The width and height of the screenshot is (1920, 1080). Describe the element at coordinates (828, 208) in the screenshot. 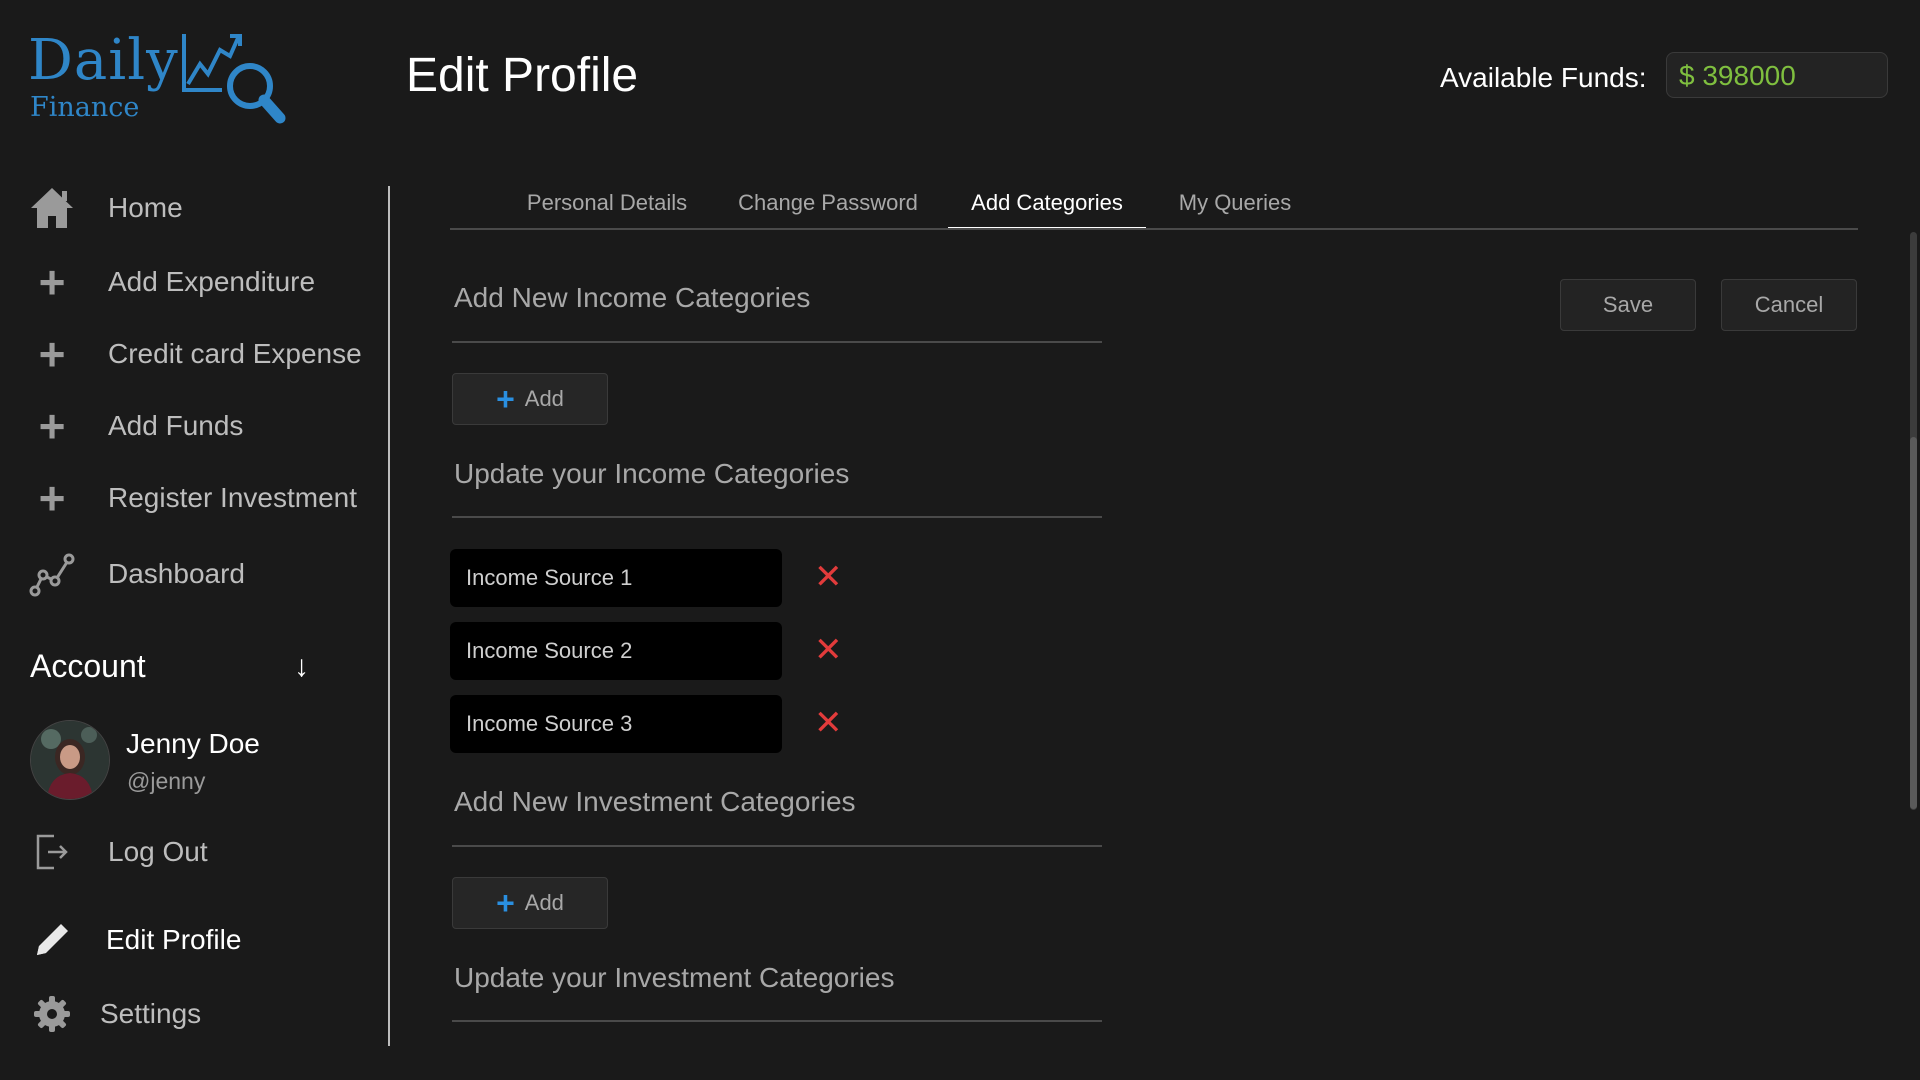

I see `tab-change-password: Change Password` at that location.